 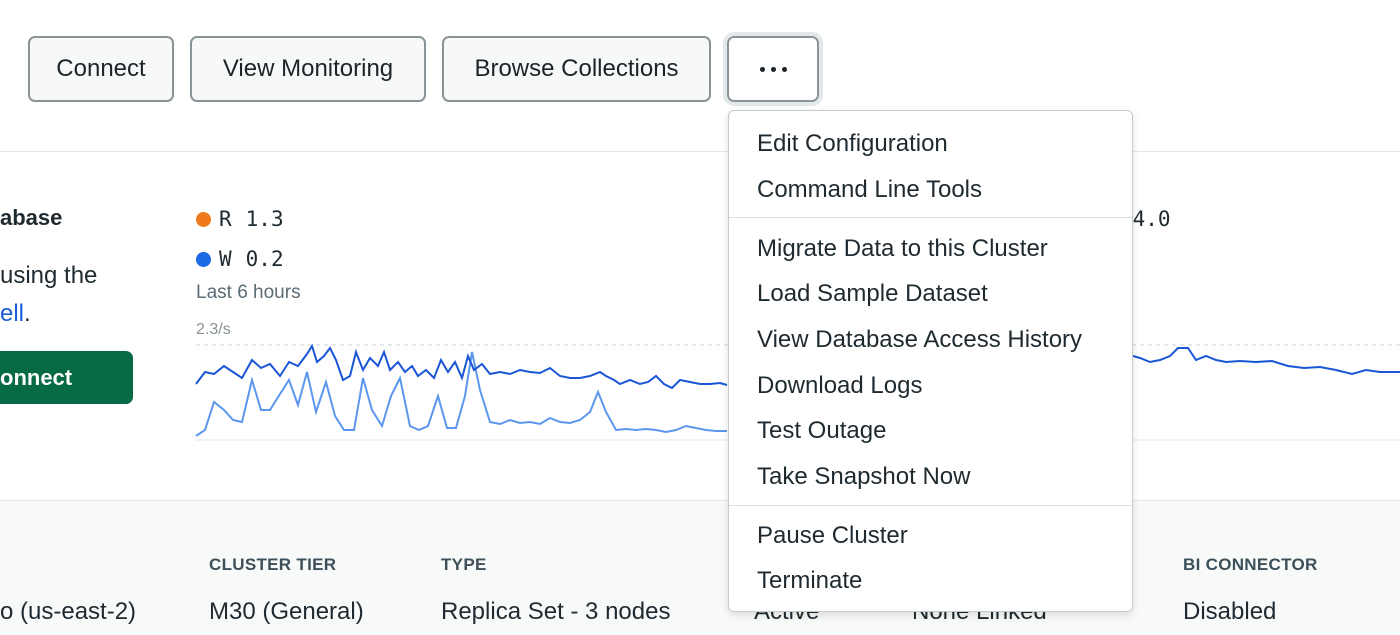 What do you see at coordinates (248, 292) in the screenshot?
I see `time-range-label: Last 6 hours` at bounding box center [248, 292].